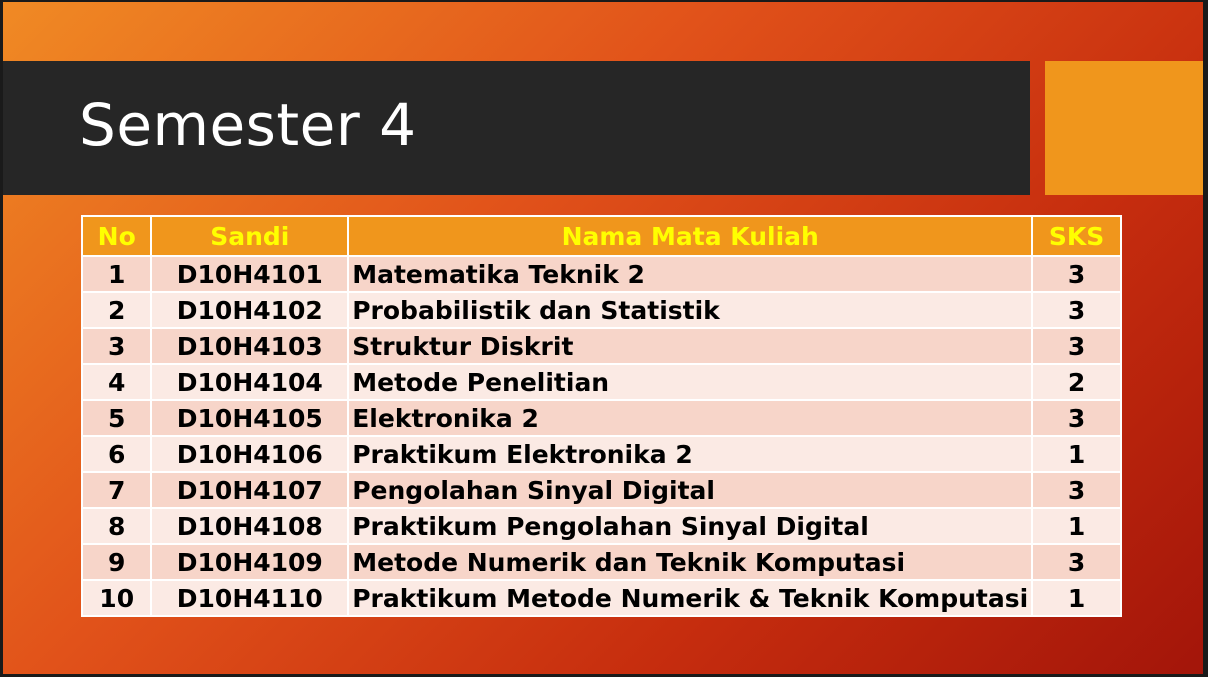 Image resolution: width=1208 pixels, height=677 pixels. I want to click on table-row: 2 D10H4102 Probabilistik dan Statistik 3, so click(601, 310).